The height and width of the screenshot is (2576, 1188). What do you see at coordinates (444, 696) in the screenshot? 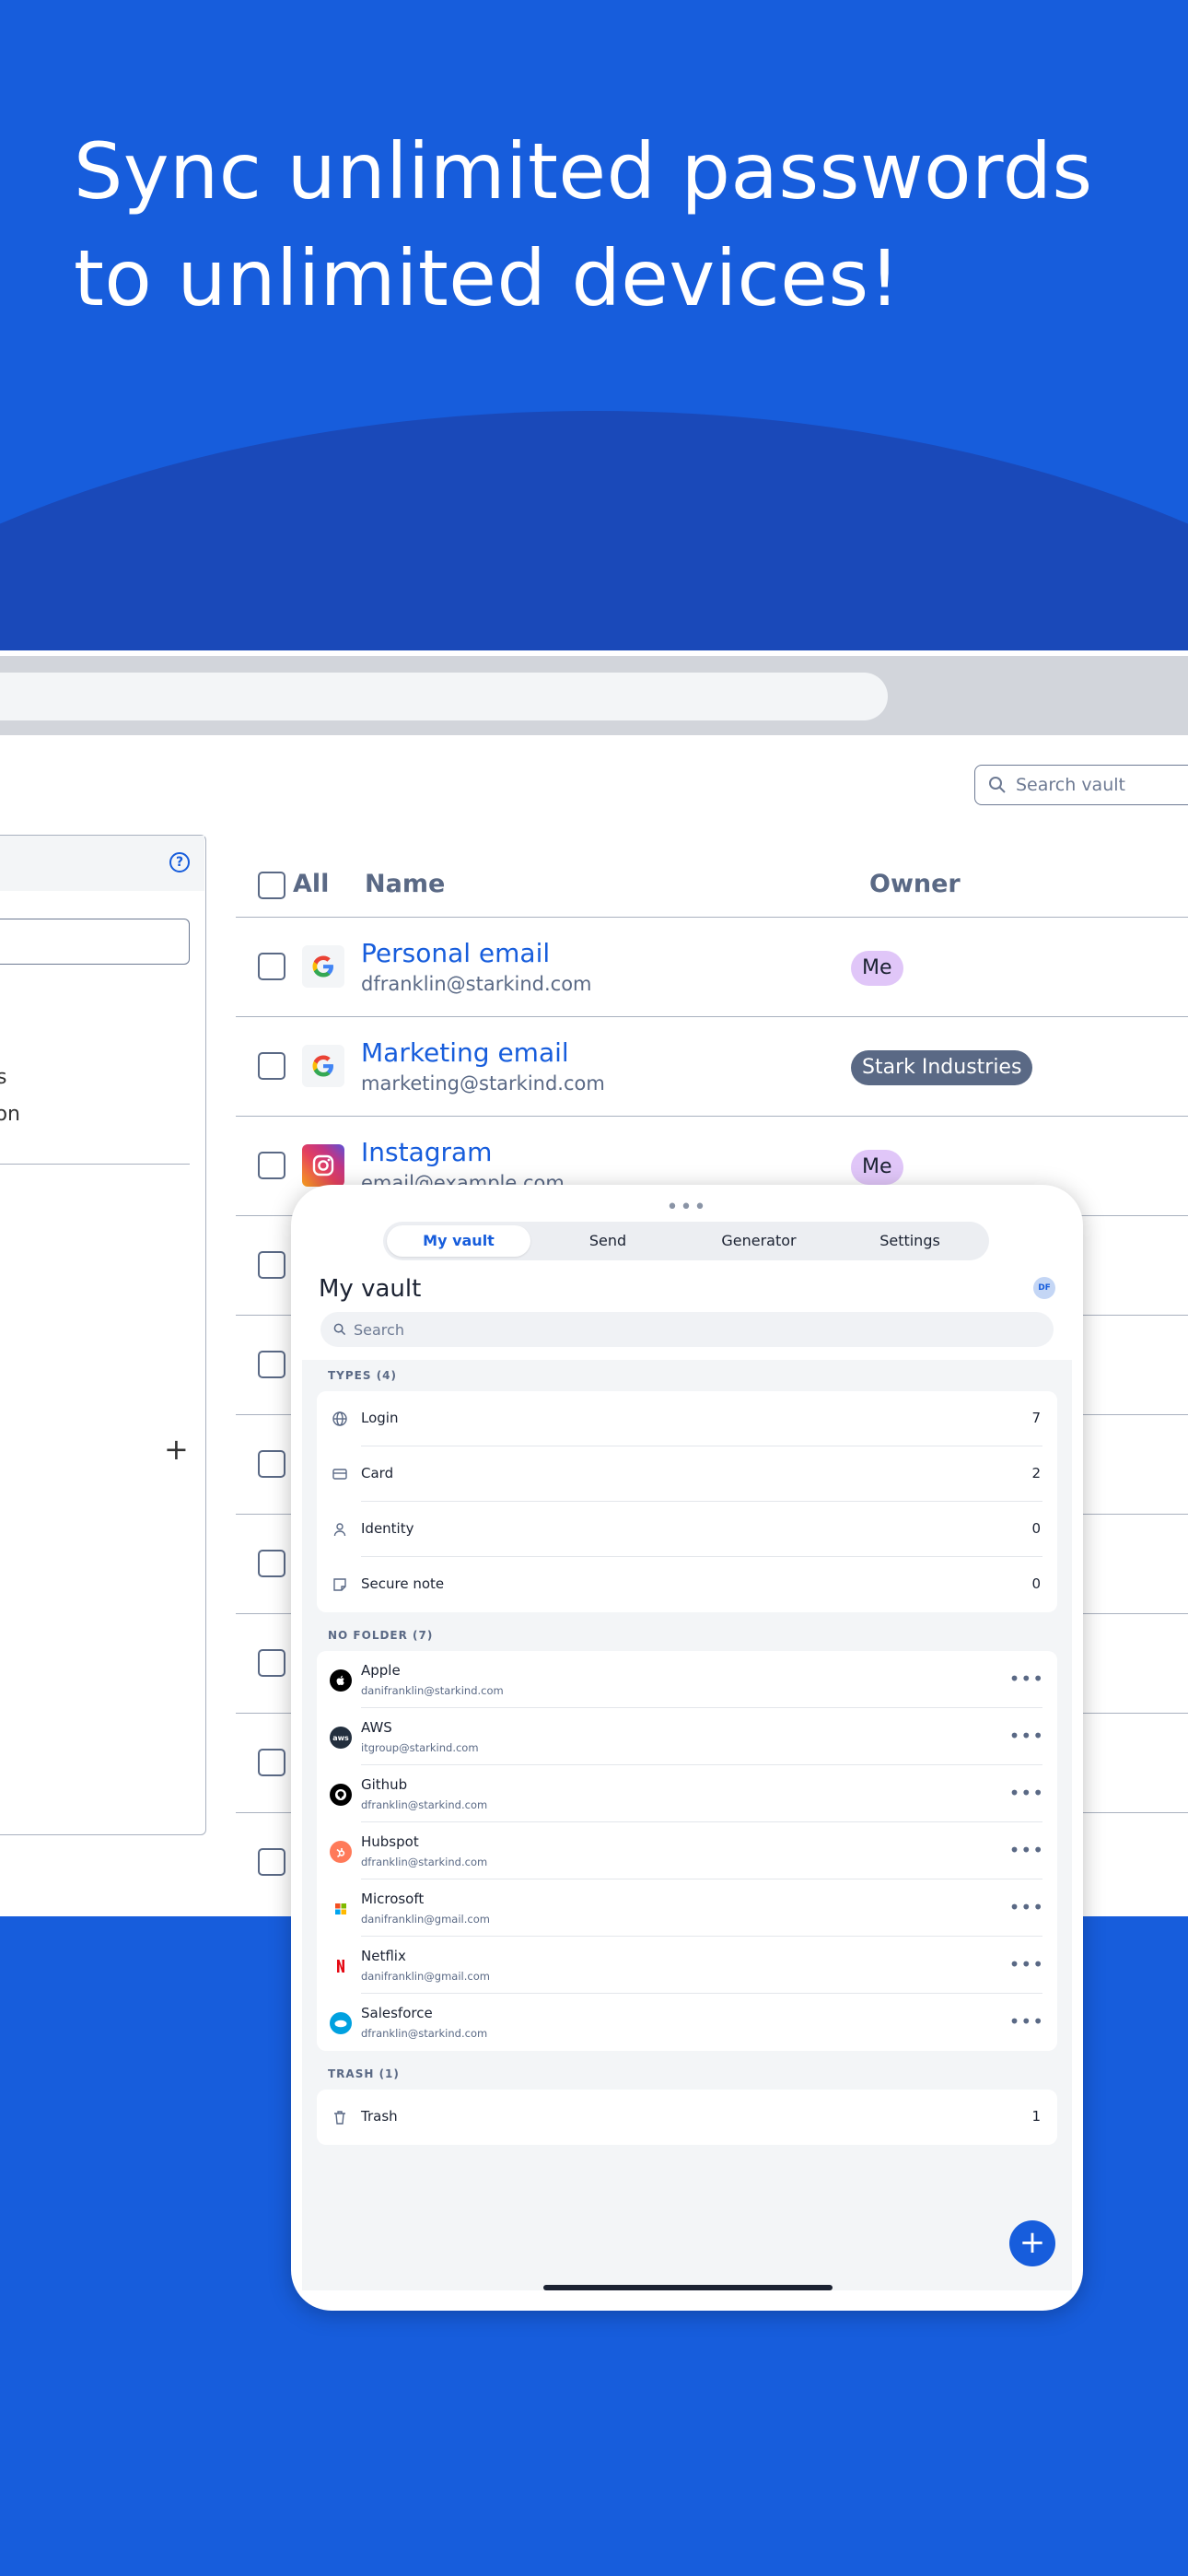
I see `url-bar` at bounding box center [444, 696].